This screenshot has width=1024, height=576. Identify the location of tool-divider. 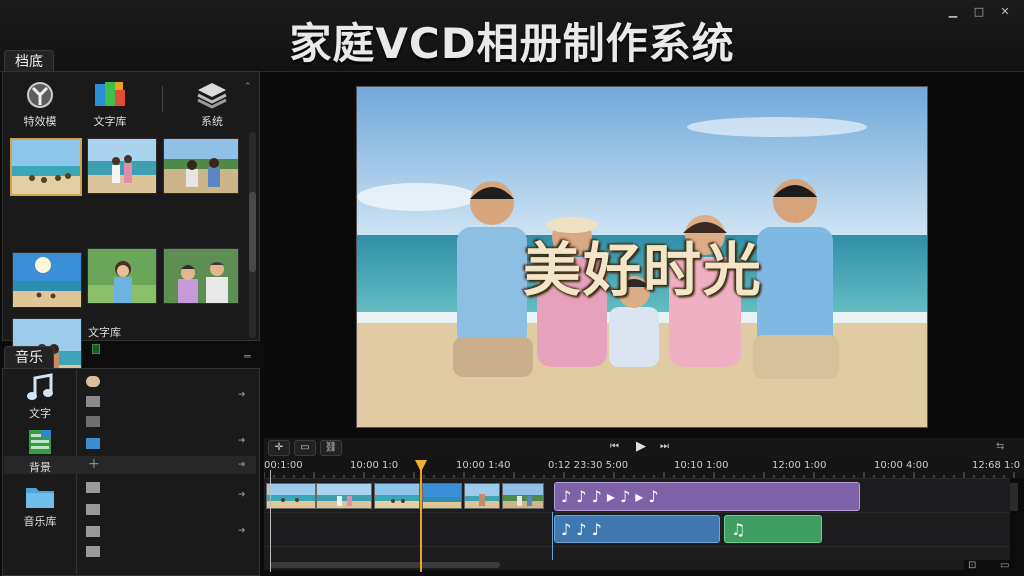
(162, 99).